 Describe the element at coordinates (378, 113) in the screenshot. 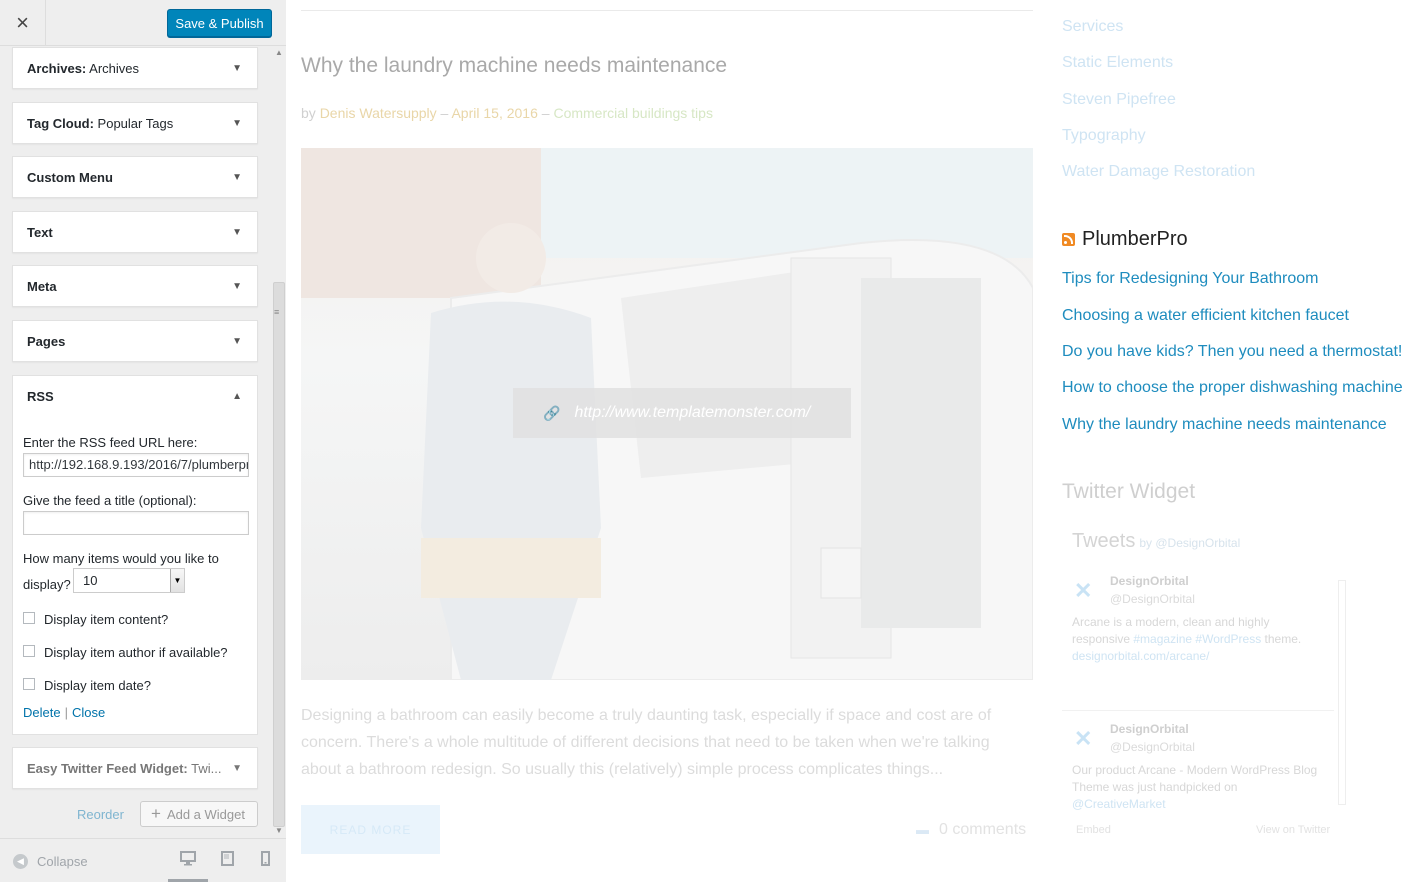

I see `meta-author: Denis Watersupply` at that location.